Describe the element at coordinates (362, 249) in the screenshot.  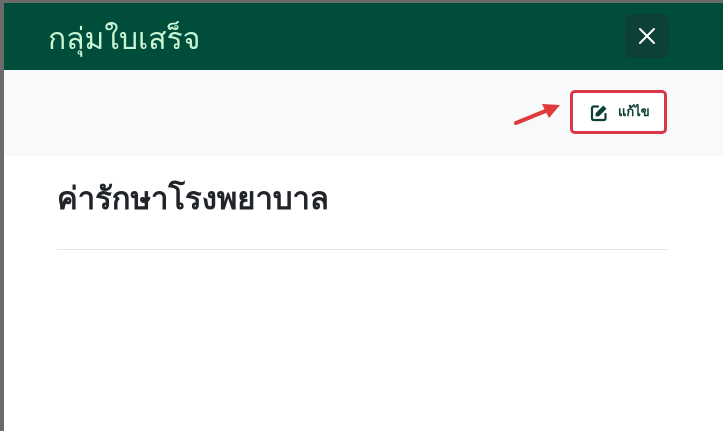
I see `divider` at that location.